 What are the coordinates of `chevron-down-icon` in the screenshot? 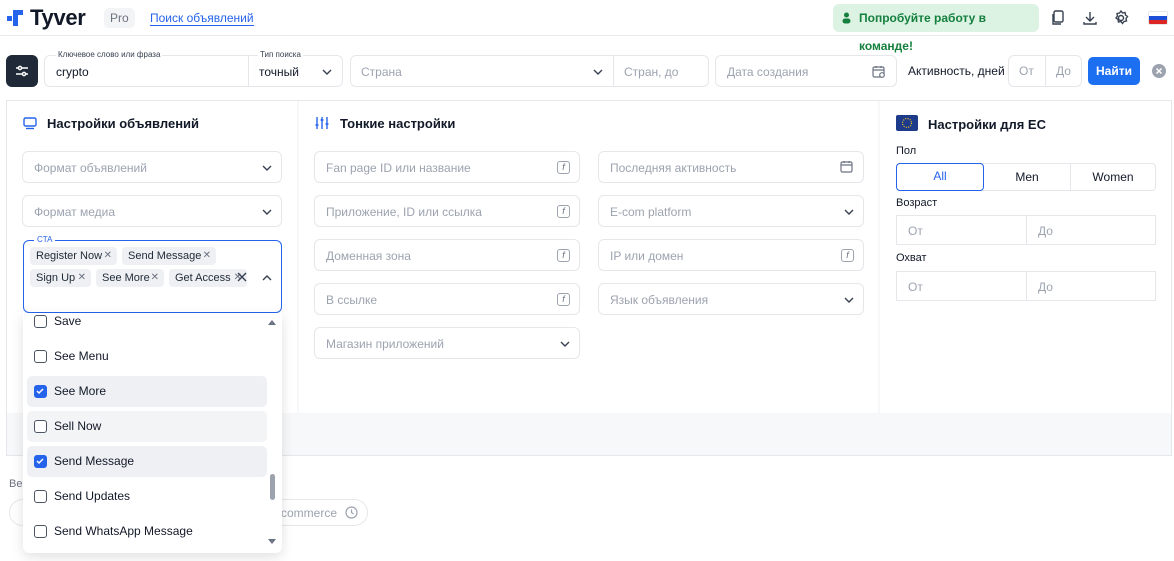 It's located at (598, 72).